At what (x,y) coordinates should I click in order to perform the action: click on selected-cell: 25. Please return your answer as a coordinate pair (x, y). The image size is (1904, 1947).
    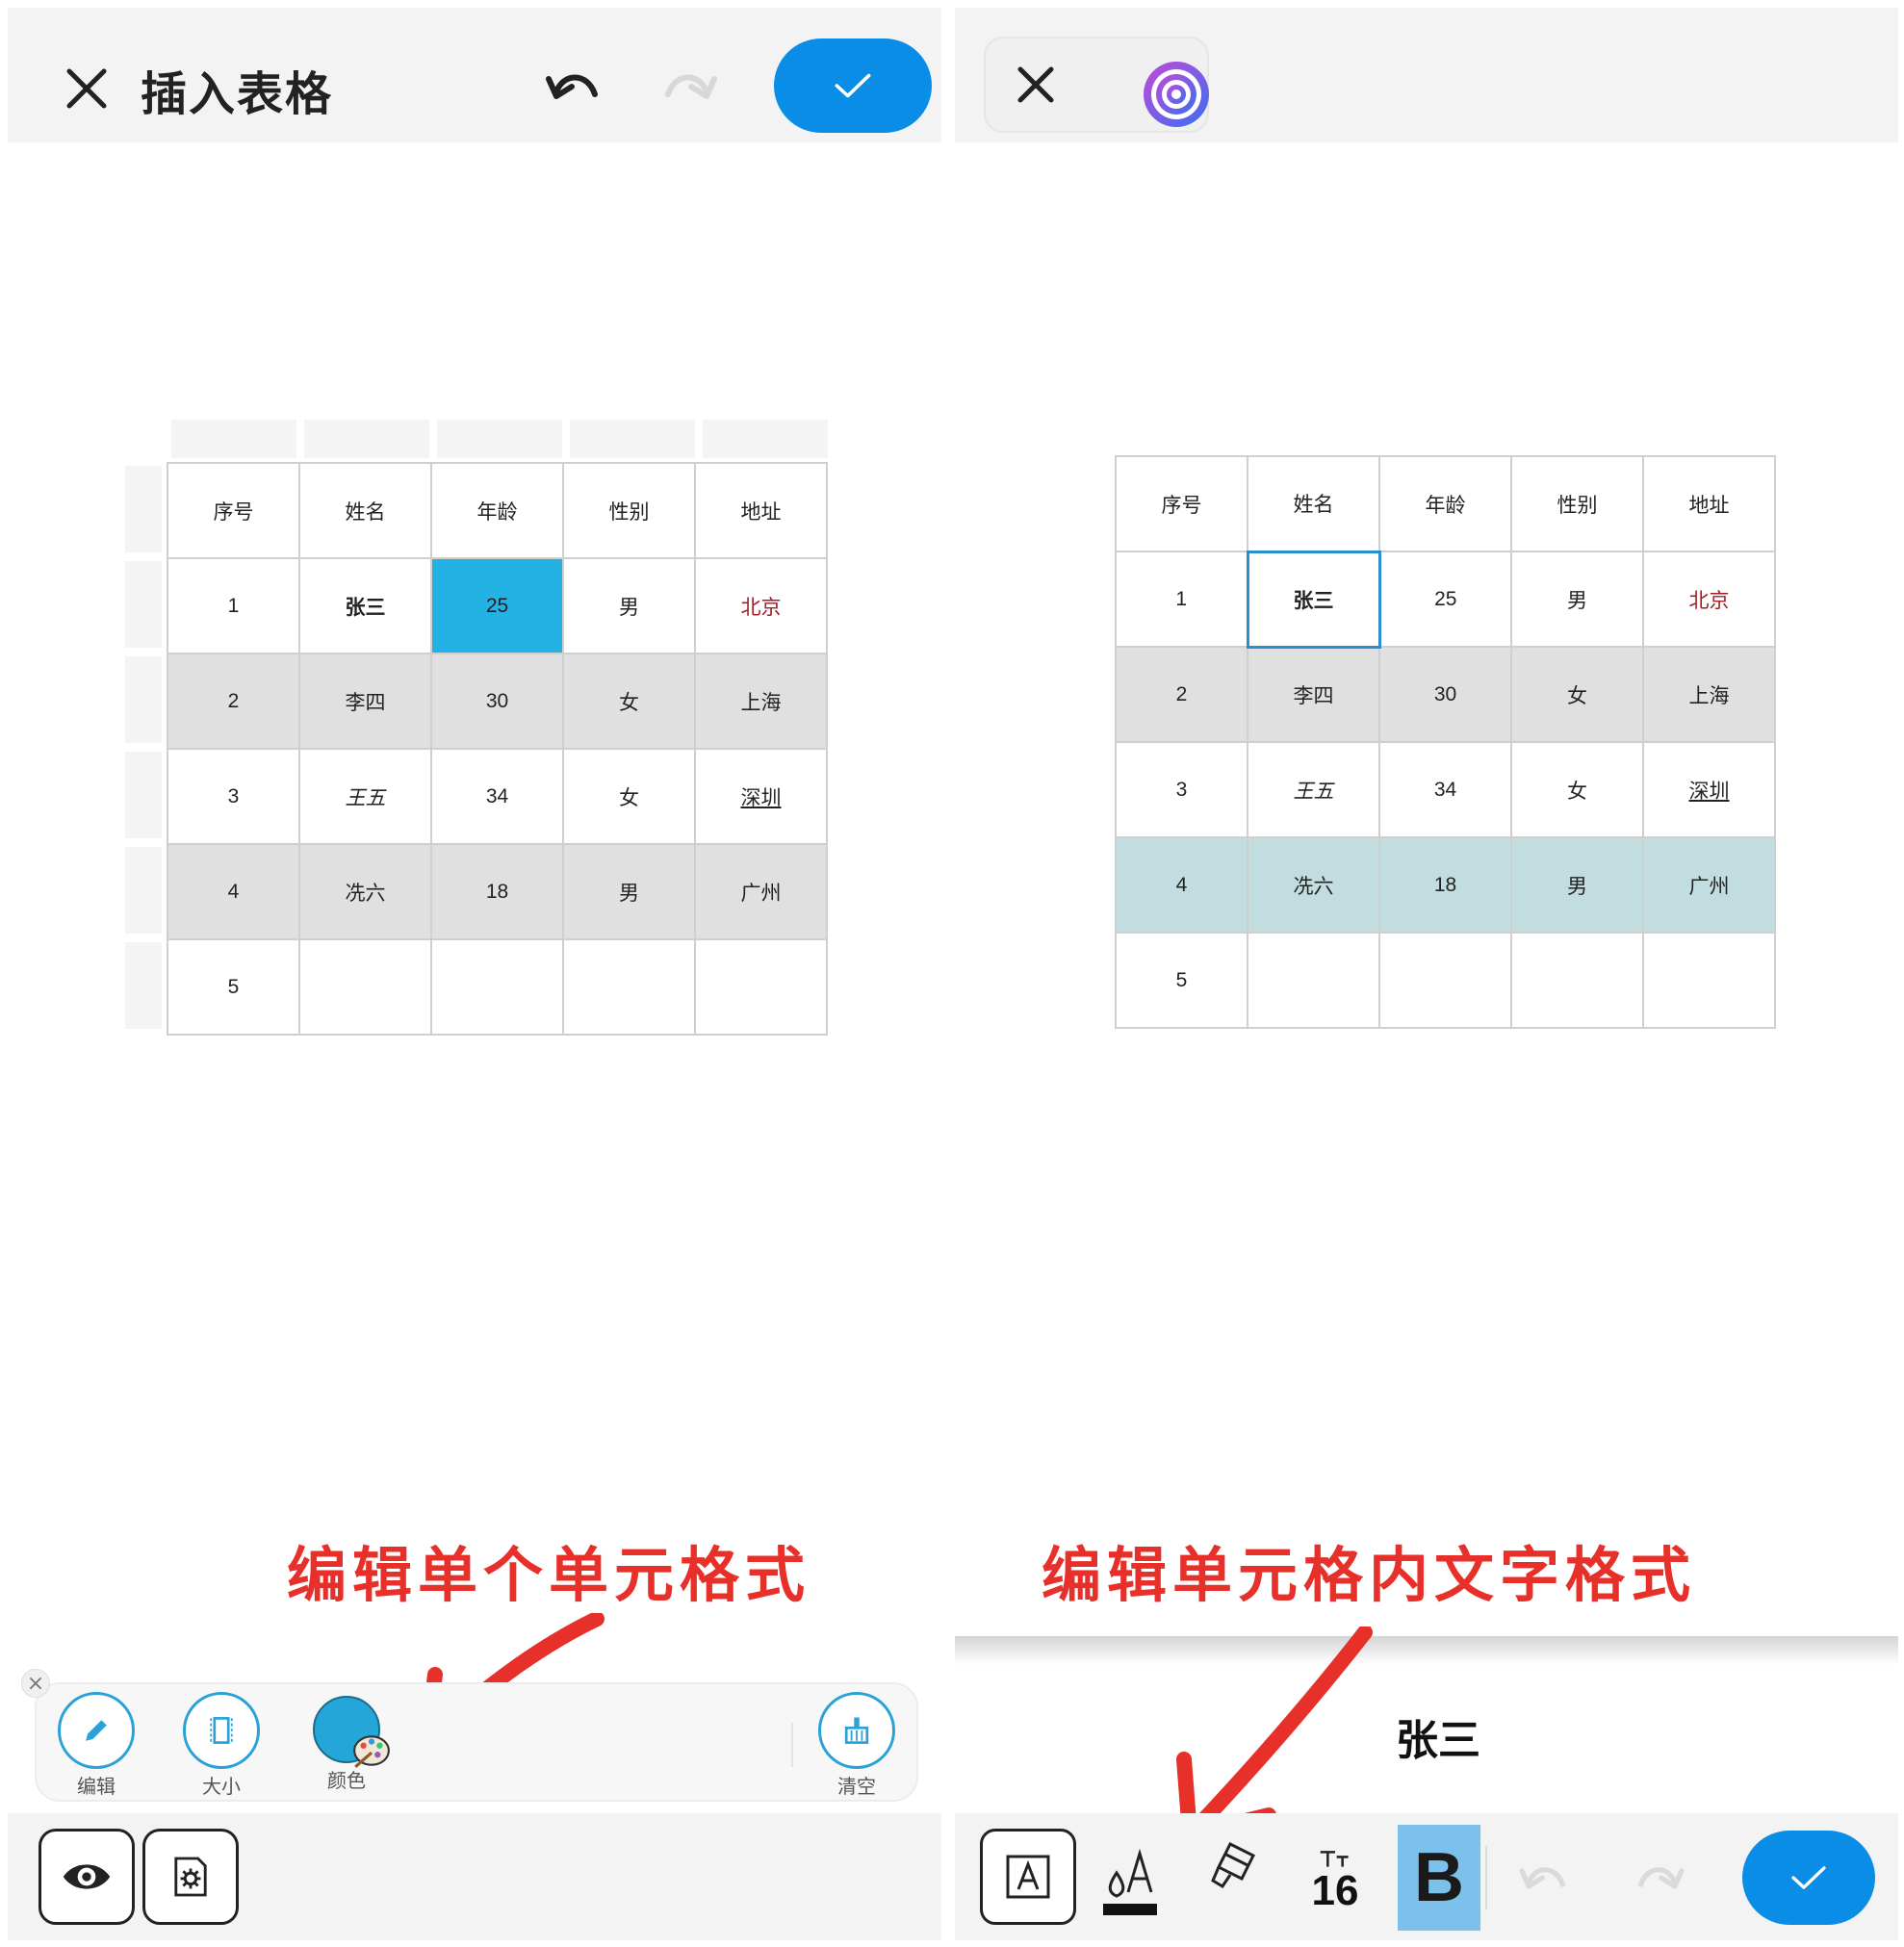
    Looking at the image, I should click on (497, 605).